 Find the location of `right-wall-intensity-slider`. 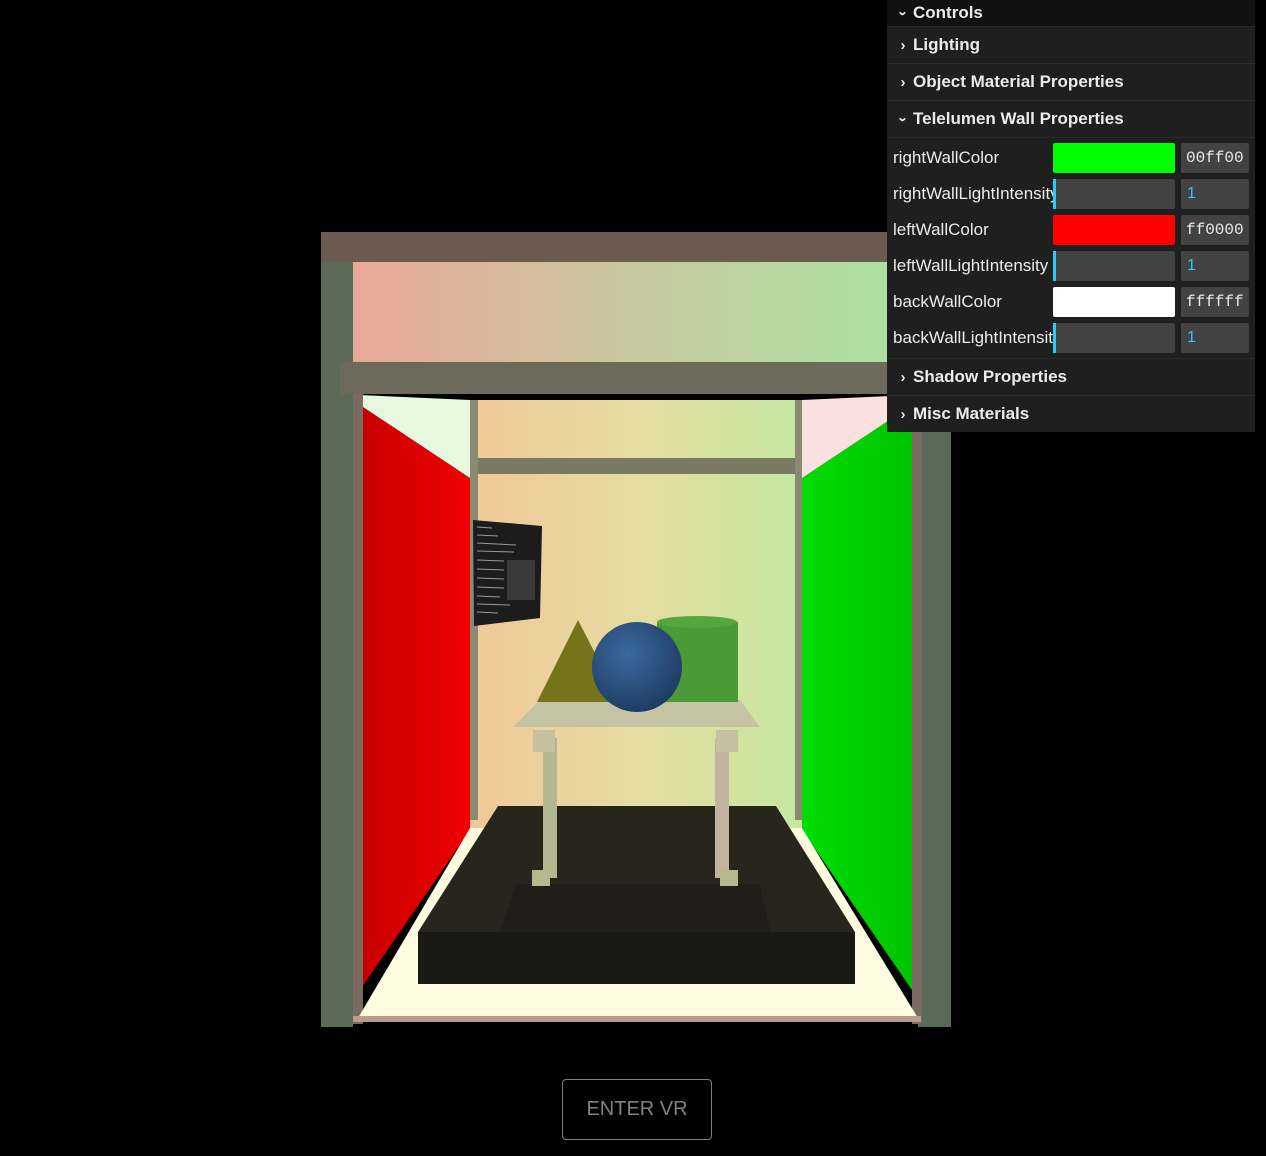

right-wall-intensity-slider is located at coordinates (1114, 194).